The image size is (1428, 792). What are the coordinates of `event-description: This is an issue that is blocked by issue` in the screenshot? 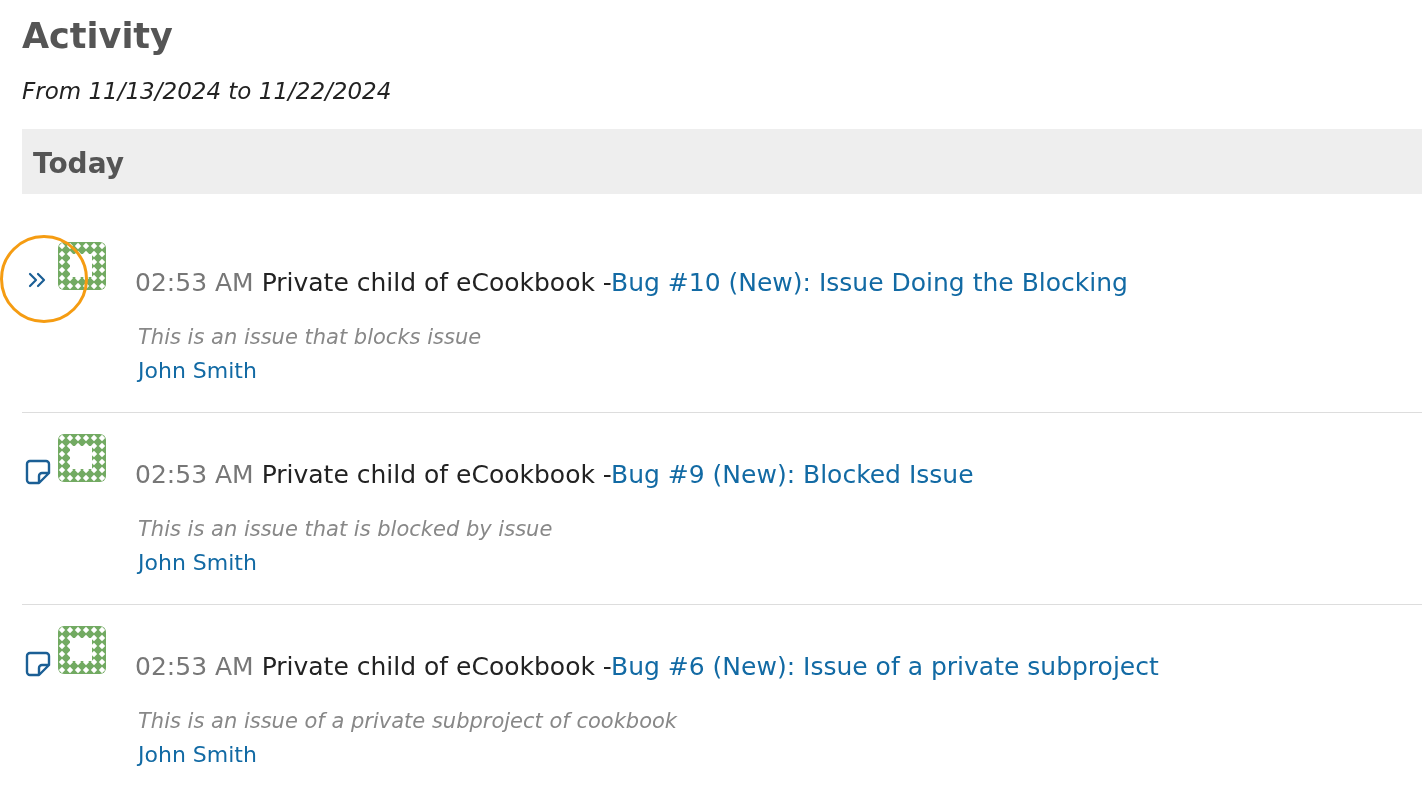 It's located at (346, 529).